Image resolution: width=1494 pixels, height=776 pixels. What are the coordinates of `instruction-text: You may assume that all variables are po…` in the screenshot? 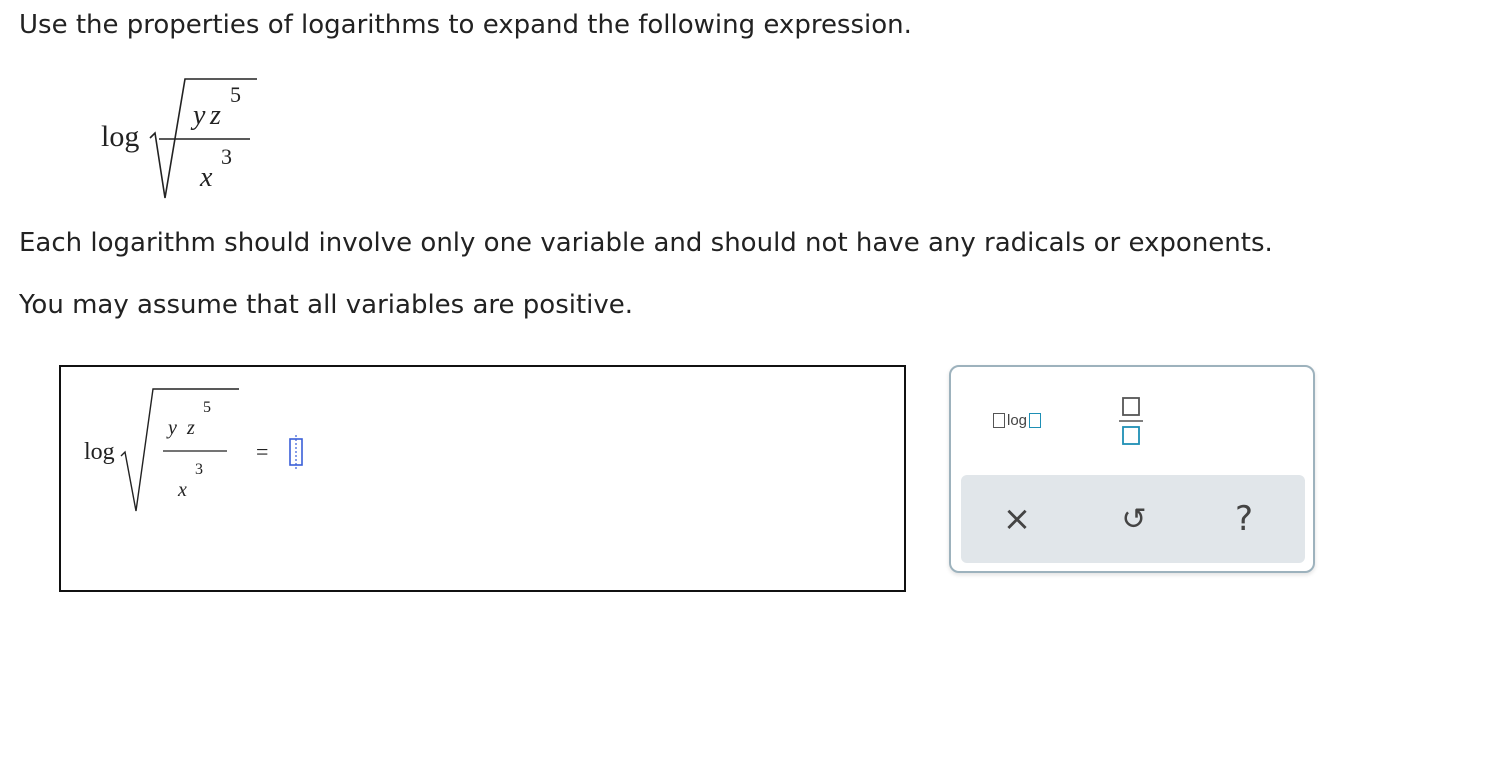 It's located at (326, 305).